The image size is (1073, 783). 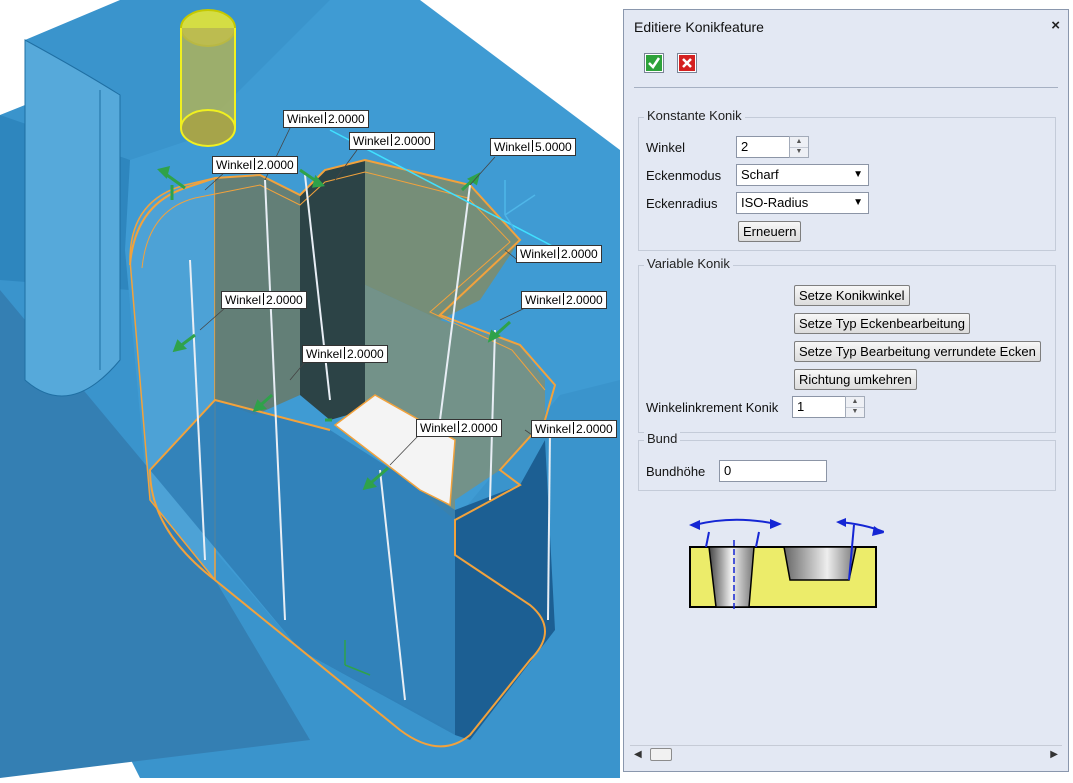 I want to click on set-corner-type-button: Setze Typ Eckenbearbeitung, so click(x=882, y=323).